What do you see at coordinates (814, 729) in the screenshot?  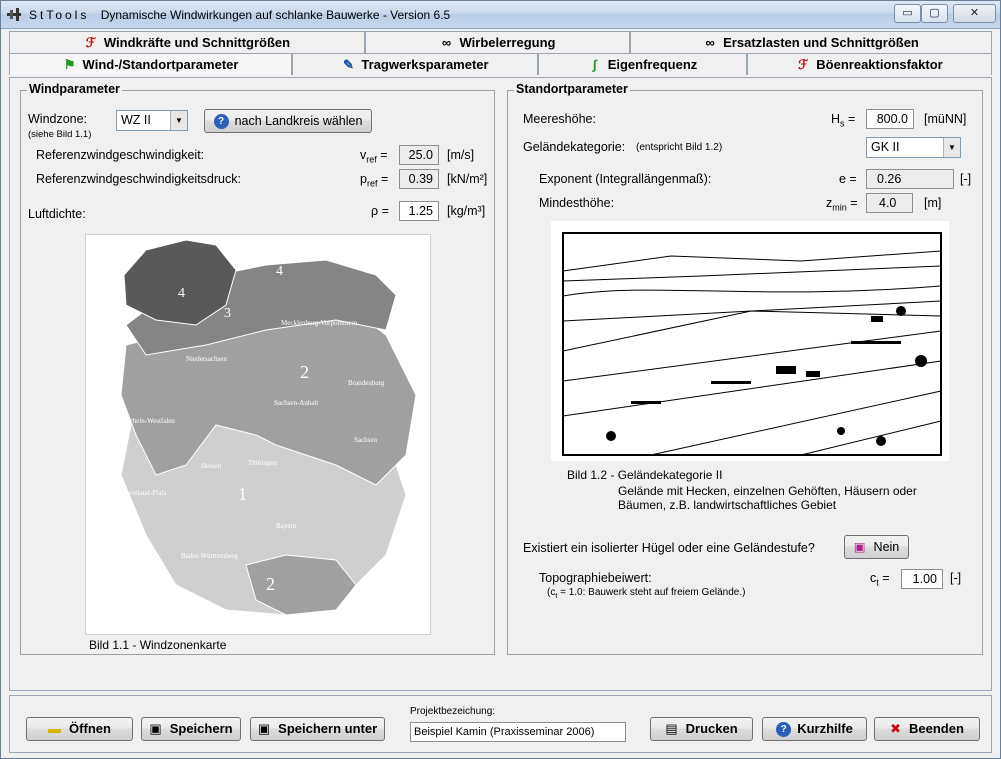 I see `help-button: ? Kurzhilfe` at bounding box center [814, 729].